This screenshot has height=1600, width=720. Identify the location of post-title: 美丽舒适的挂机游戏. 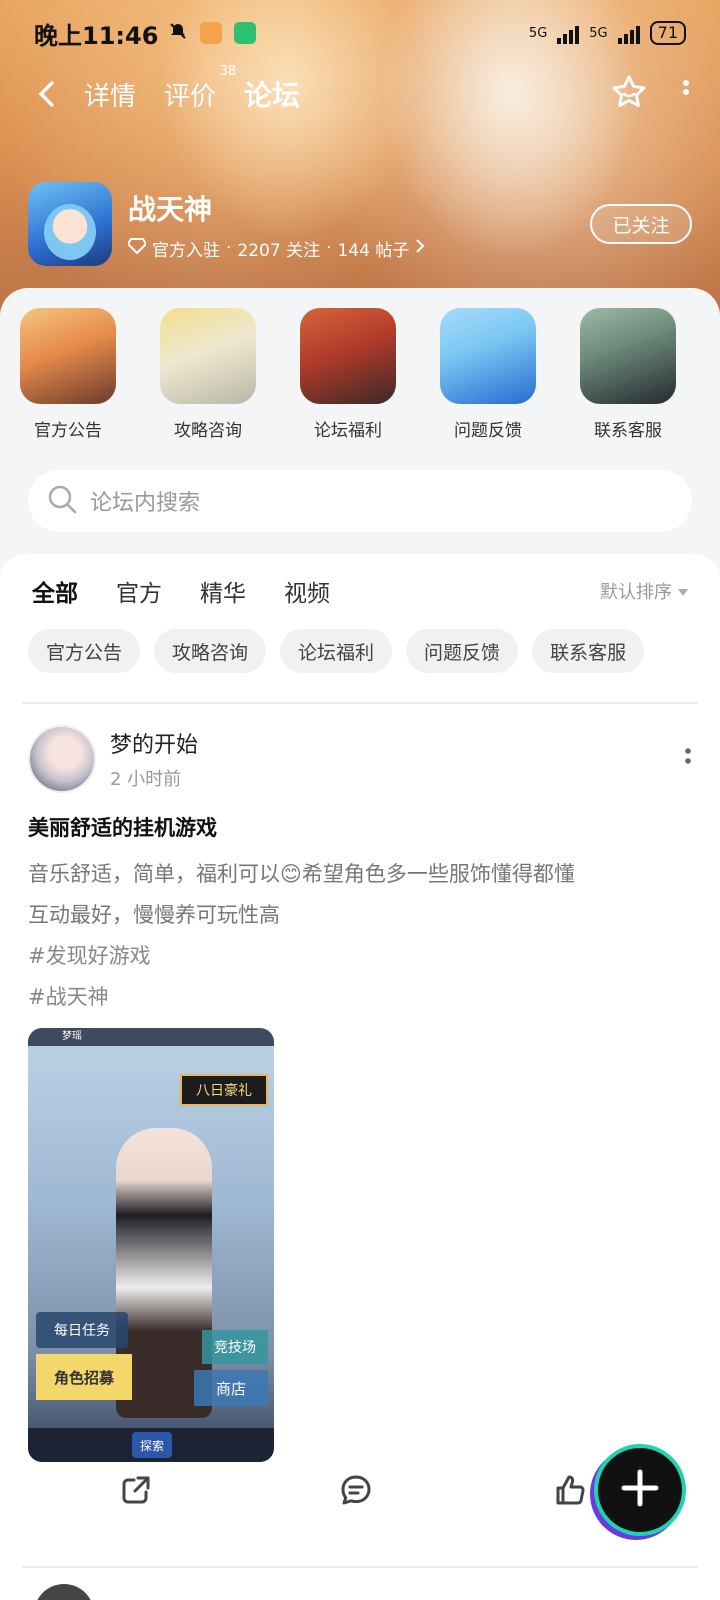
(122, 828).